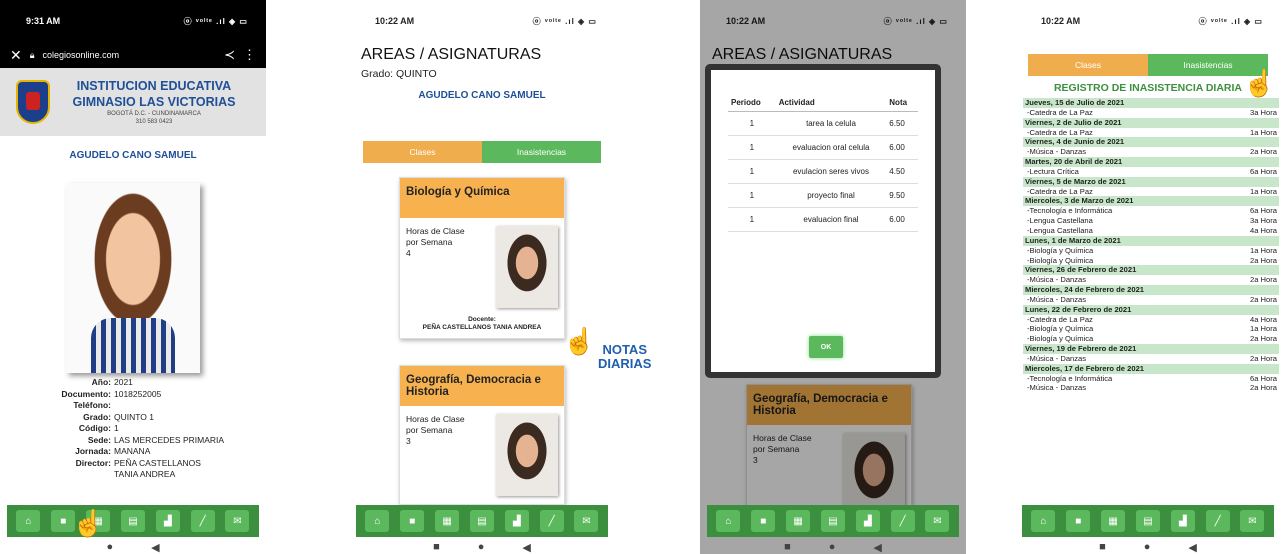  Describe the element at coordinates (823, 171) in the screenshot. I see `table-row: 1 evulacion seres vivos 4.50` at that location.